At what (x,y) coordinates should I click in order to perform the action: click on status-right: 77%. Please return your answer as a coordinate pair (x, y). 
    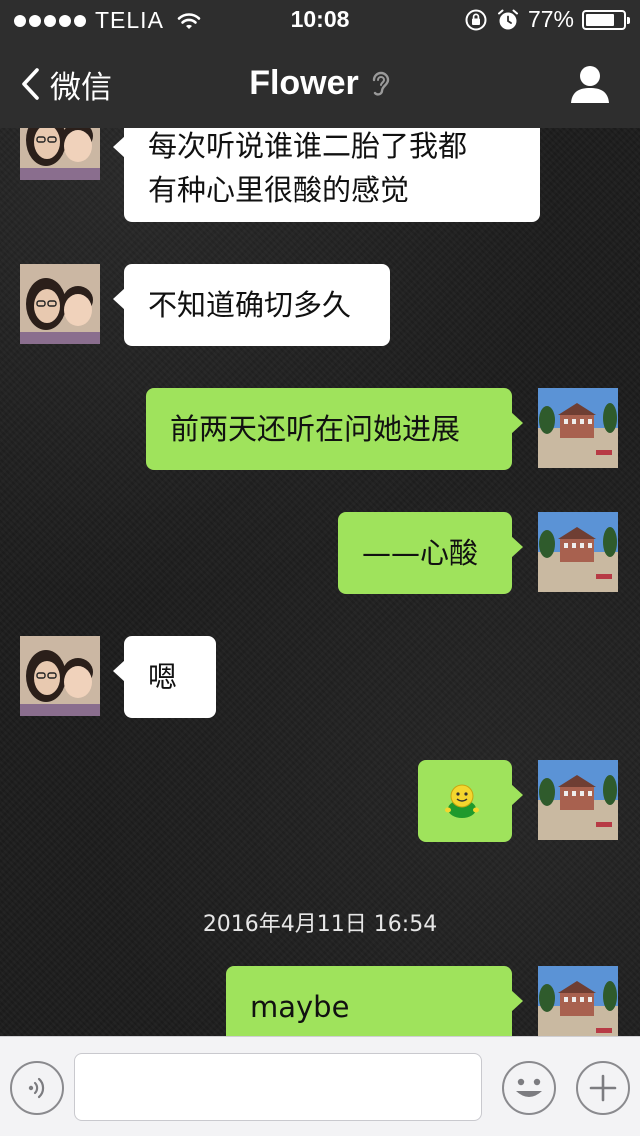
    Looking at the image, I should click on (547, 19).